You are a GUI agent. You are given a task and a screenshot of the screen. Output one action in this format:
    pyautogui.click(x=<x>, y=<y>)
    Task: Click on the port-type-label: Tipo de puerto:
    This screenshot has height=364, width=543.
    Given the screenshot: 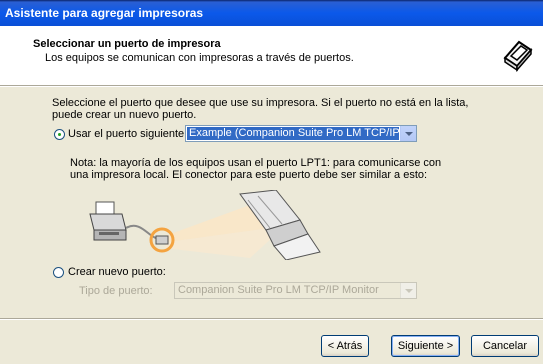 What is the action you would take?
    pyautogui.click(x=116, y=291)
    